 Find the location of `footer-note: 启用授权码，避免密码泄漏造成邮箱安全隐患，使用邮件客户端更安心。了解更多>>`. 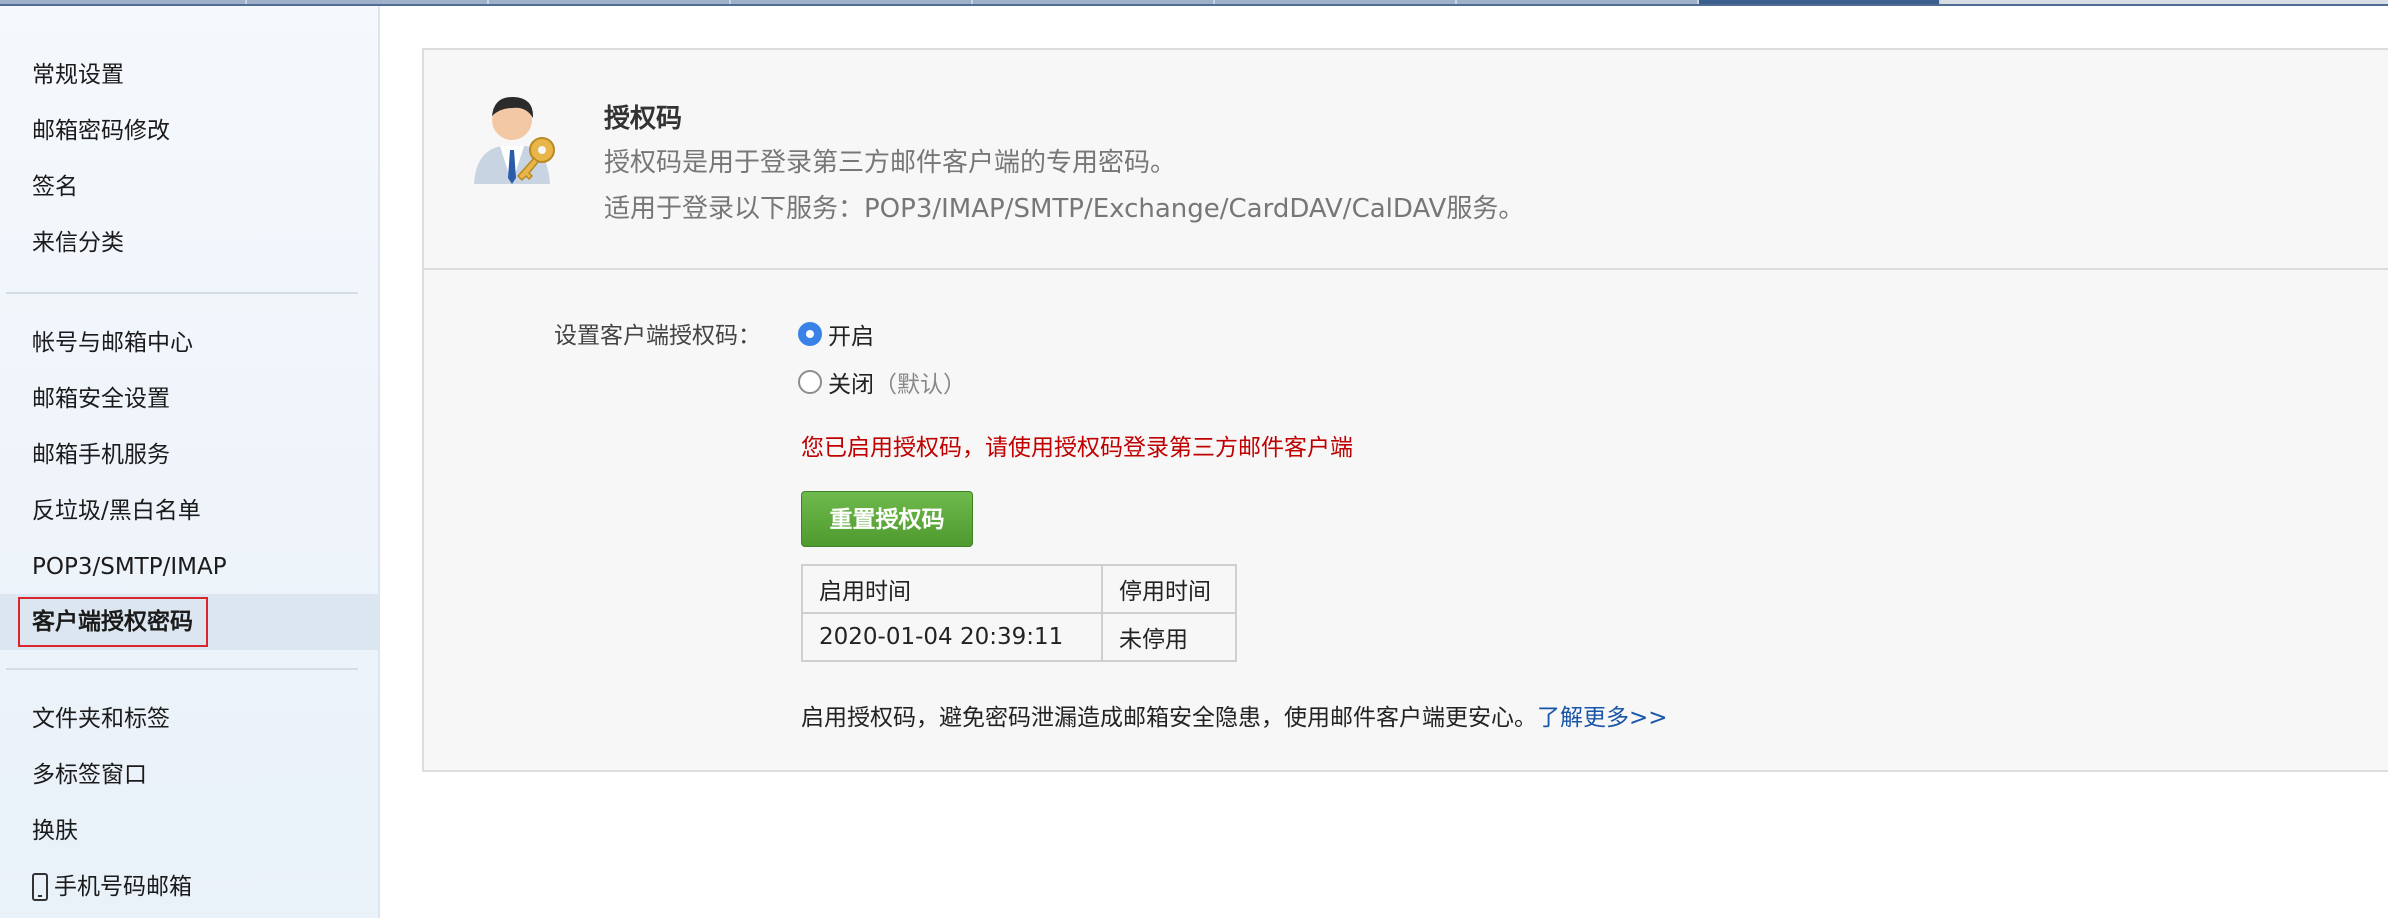

footer-note: 启用授权码，避免密码泄漏造成邮箱安全隐患，使用邮件客户端更安心。了解更多>> is located at coordinates (1234, 715).